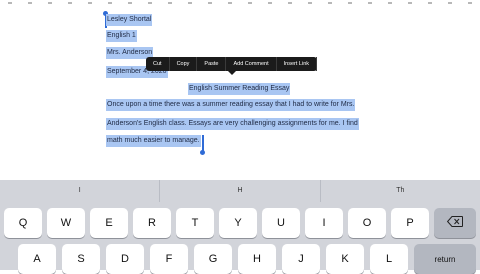 The width and height of the screenshot is (480, 274). I want to click on edit-context-menu: Cut Copy Paste Add Comment Insert Link, so click(232, 66).